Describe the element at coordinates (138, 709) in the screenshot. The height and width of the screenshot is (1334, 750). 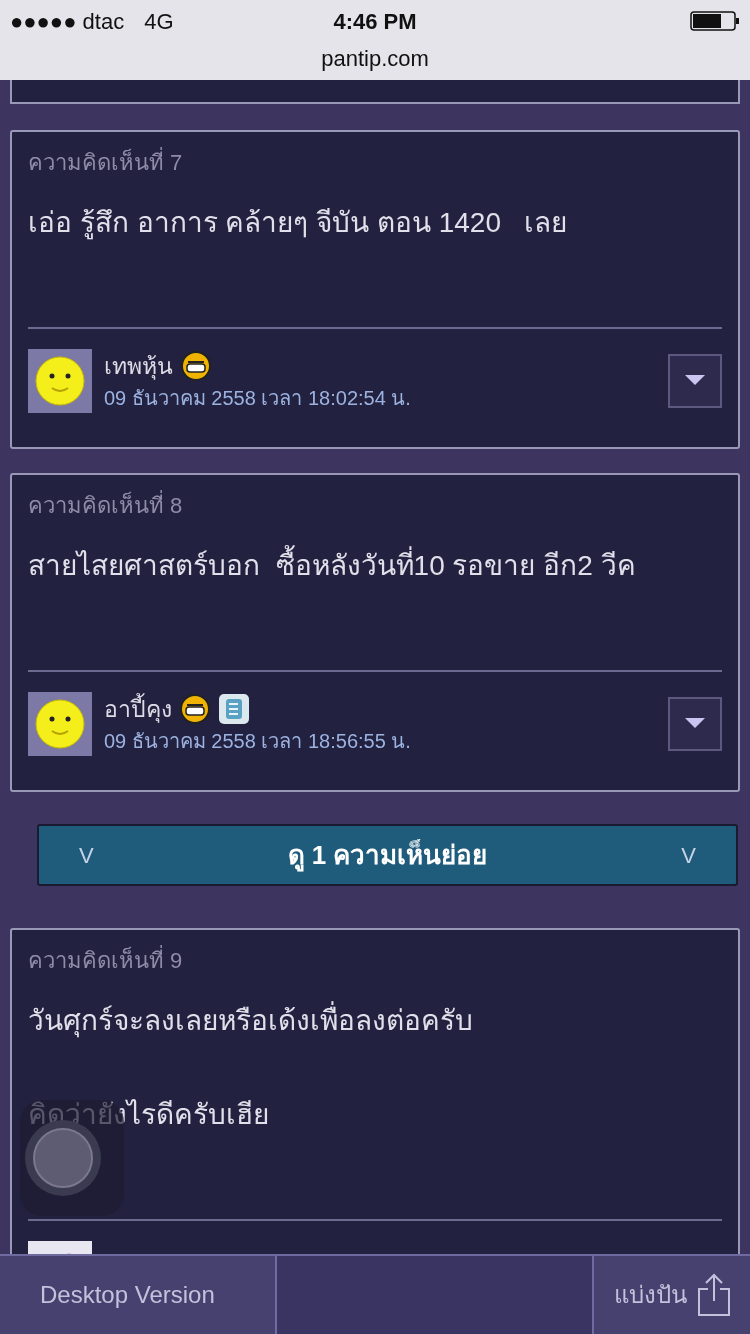
I see `author-name: อาปี้คุง` at that location.